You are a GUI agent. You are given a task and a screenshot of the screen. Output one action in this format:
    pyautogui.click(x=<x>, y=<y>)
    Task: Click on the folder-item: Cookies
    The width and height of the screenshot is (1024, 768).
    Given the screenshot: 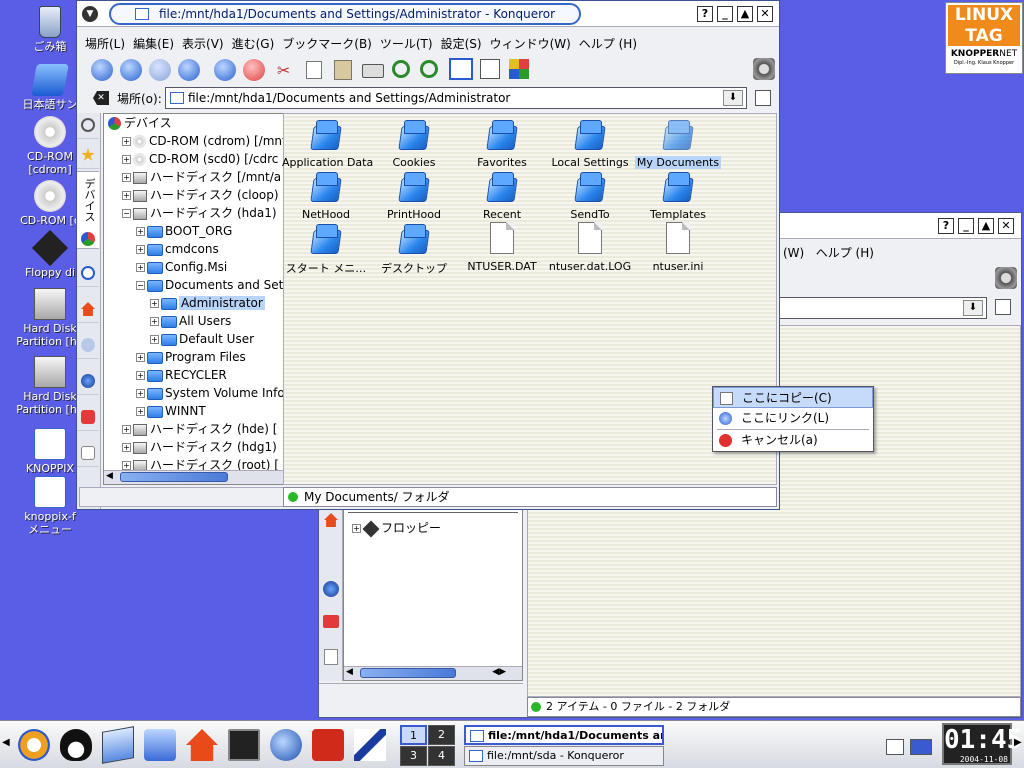 What is the action you would take?
    pyautogui.click(x=414, y=143)
    